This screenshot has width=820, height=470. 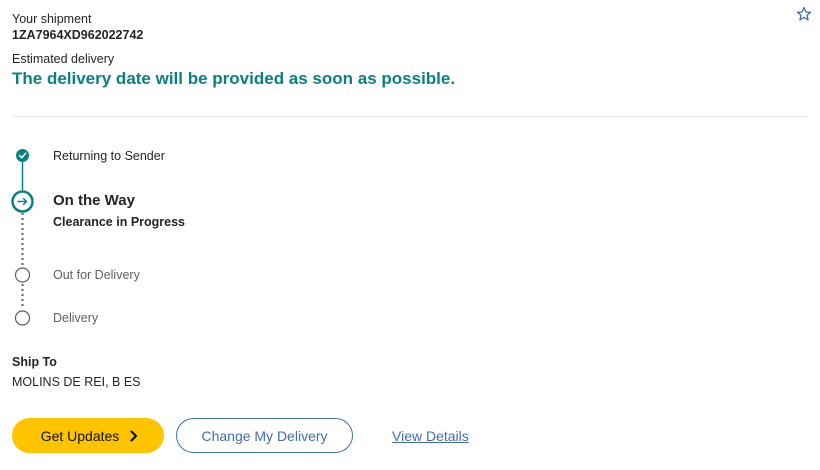 I want to click on progress-timeline, so click(x=22, y=237).